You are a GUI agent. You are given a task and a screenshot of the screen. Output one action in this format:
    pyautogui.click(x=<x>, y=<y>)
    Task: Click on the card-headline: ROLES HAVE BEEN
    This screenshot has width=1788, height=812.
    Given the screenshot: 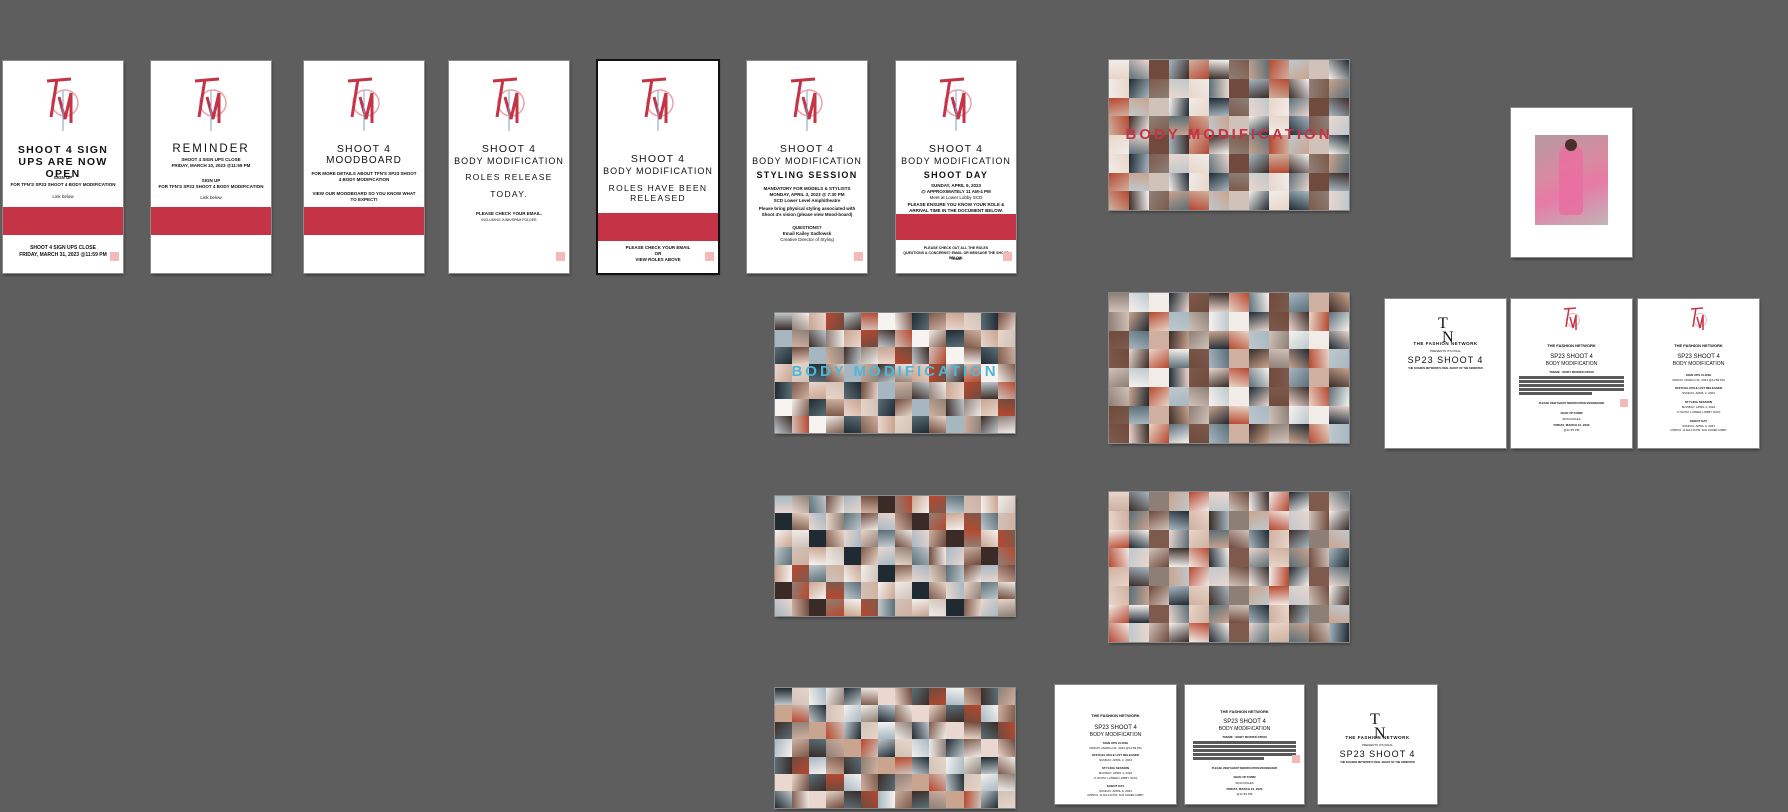 What is the action you would take?
    pyautogui.click(x=658, y=188)
    